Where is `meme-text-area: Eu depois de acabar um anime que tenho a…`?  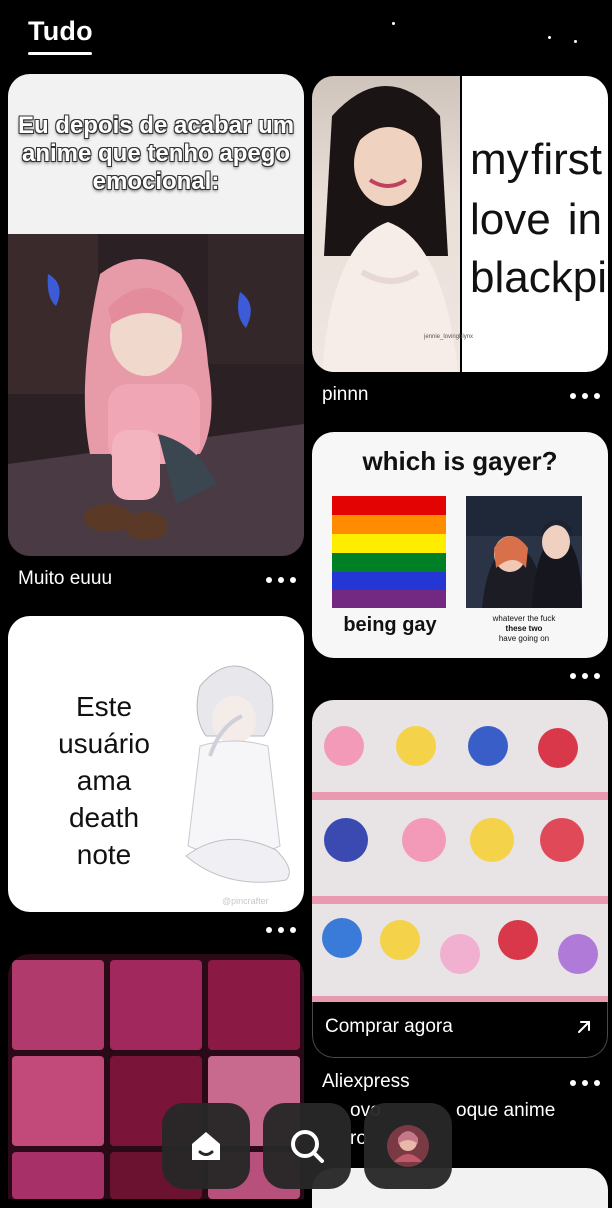 meme-text-area: Eu depois de acabar um anime que tenho a… is located at coordinates (156, 154).